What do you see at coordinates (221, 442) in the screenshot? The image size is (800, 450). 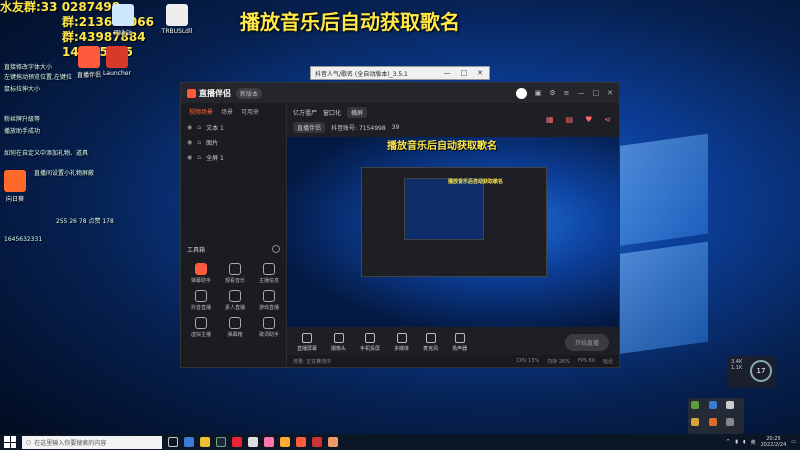 I see `steam-icon` at bounding box center [221, 442].